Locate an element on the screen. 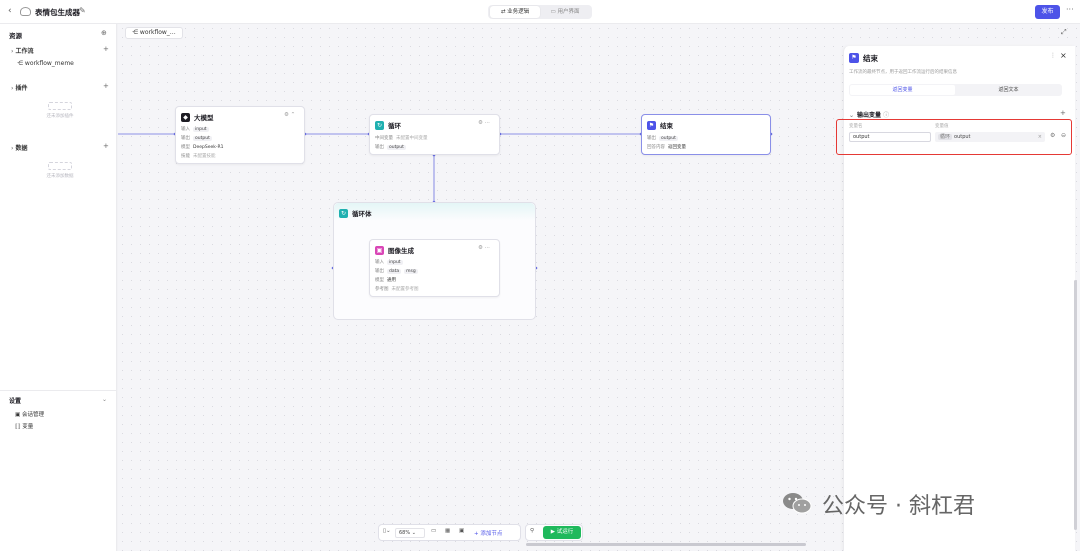  node-end: ⚑ 结束 输出 output 回答内容 返回变量 is located at coordinates (706, 134).